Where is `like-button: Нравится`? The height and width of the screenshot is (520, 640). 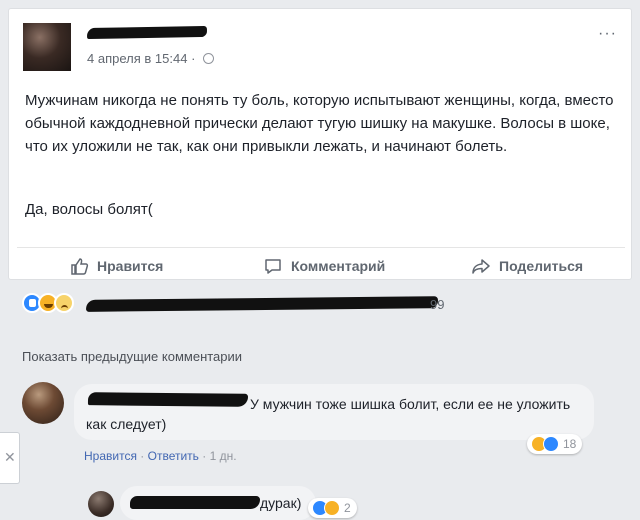
like-button: Нравится is located at coordinates (116, 266).